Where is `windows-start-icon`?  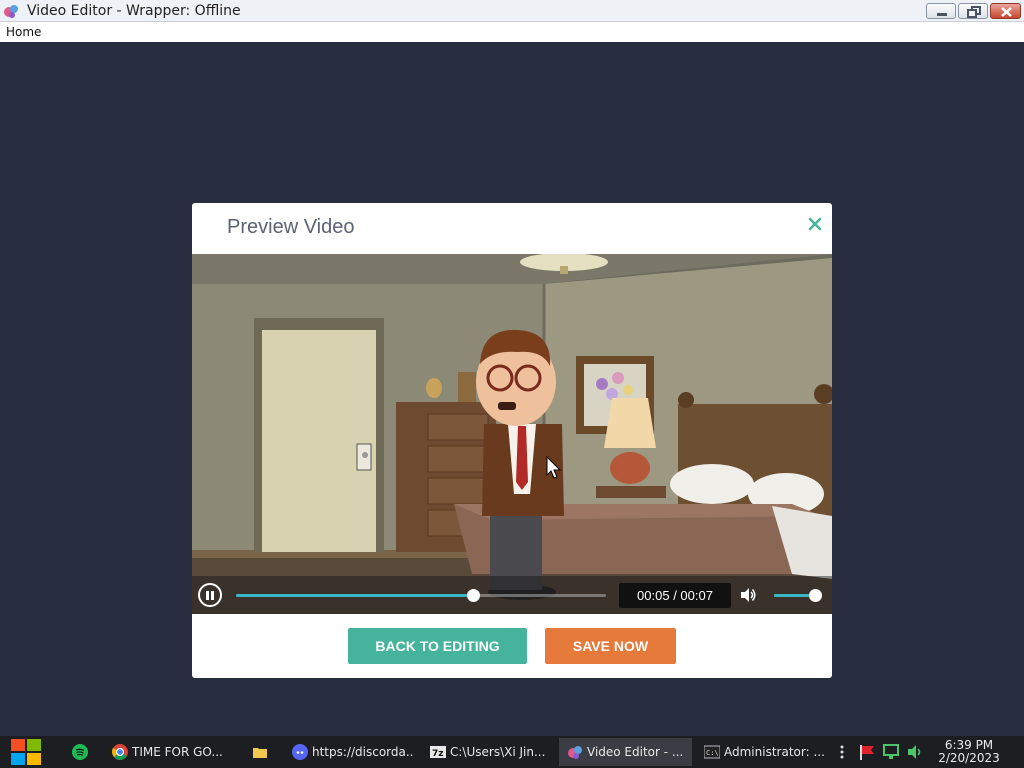 windows-start-icon is located at coordinates (26, 752).